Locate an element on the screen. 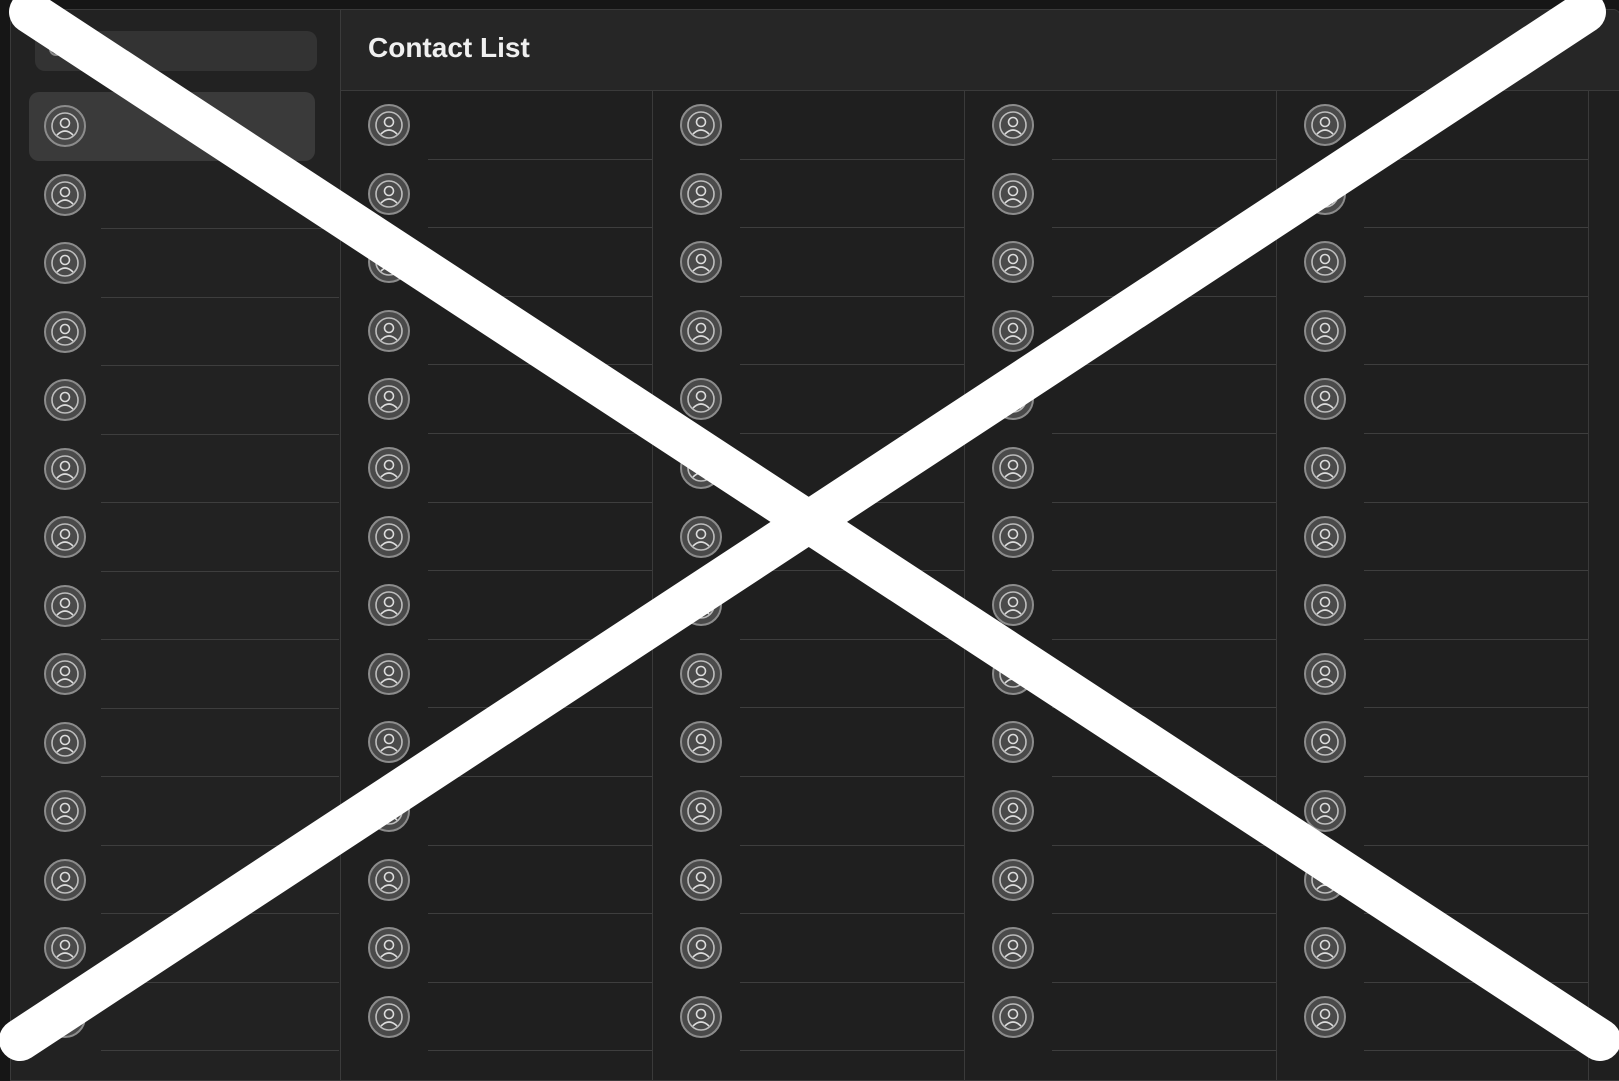  search-field is located at coordinates (176, 51).